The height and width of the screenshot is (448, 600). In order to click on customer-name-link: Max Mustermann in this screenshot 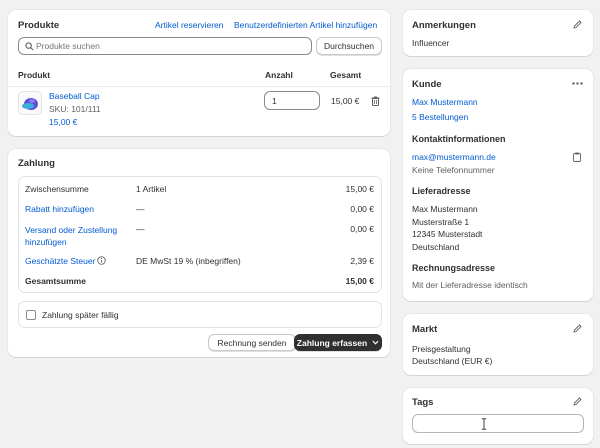, I will do `click(445, 102)`.